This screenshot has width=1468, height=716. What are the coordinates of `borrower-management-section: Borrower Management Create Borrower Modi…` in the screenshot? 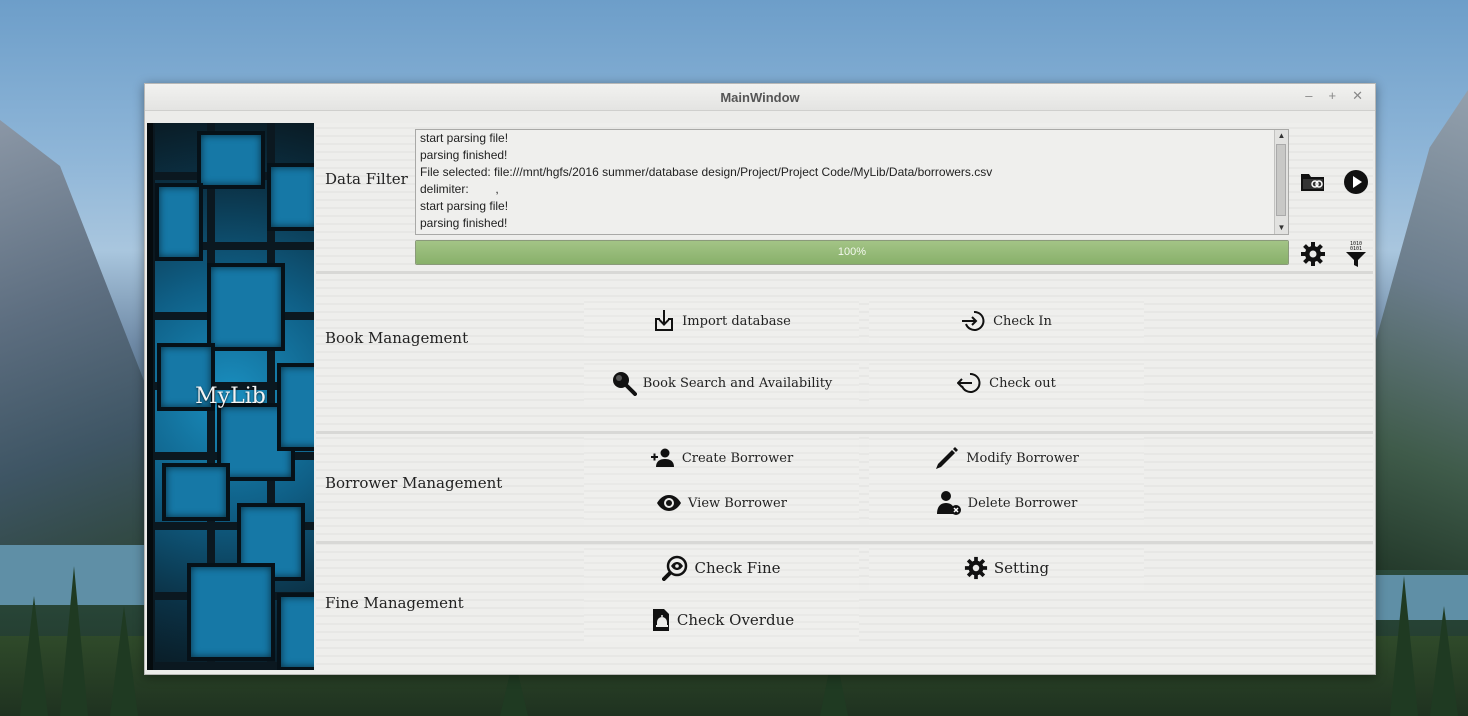 It's located at (844, 487).